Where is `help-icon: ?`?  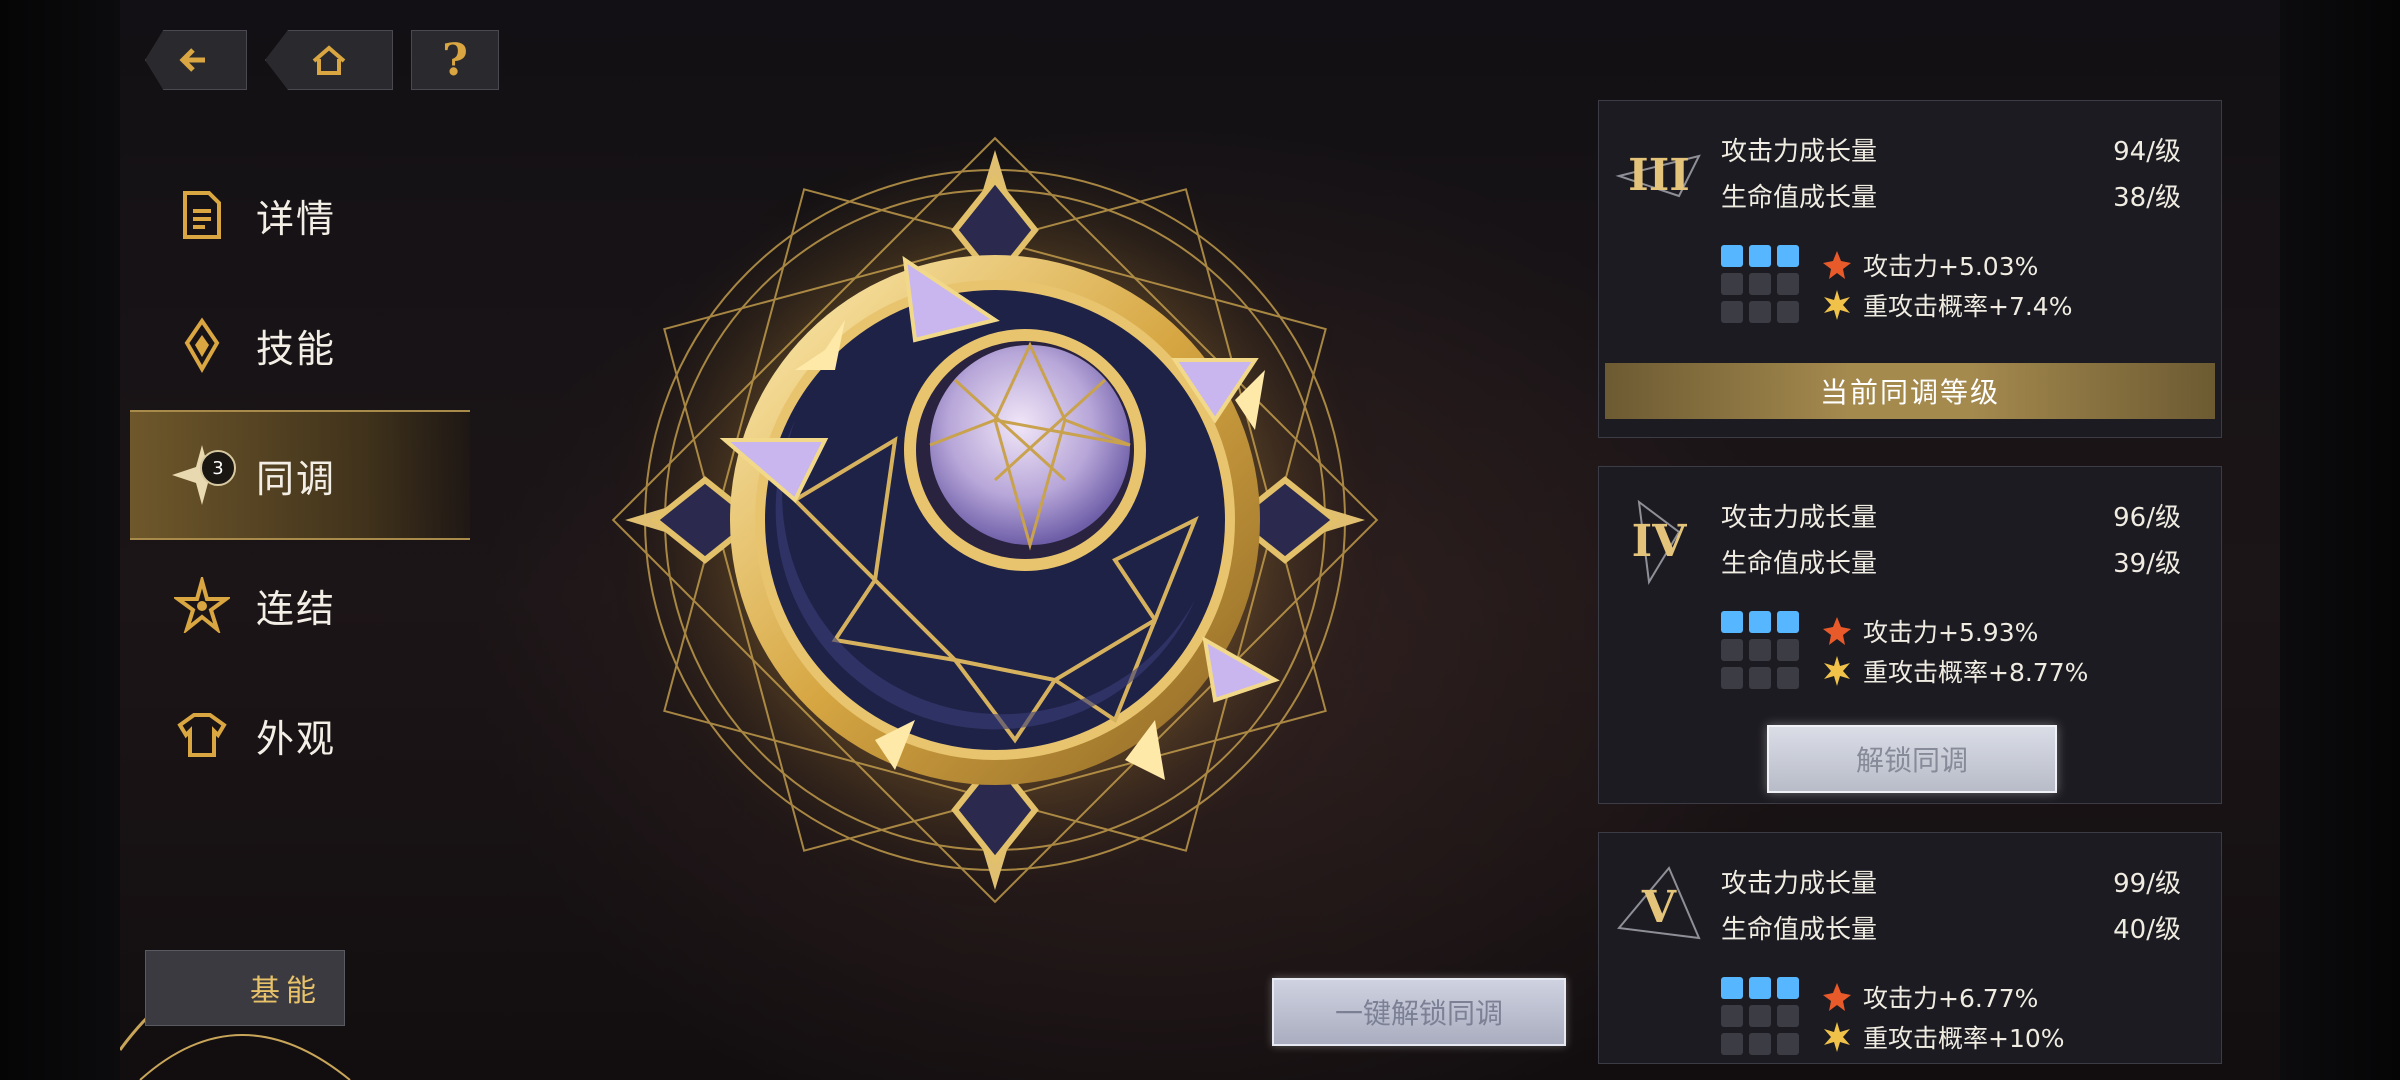
help-icon: ? is located at coordinates (455, 60).